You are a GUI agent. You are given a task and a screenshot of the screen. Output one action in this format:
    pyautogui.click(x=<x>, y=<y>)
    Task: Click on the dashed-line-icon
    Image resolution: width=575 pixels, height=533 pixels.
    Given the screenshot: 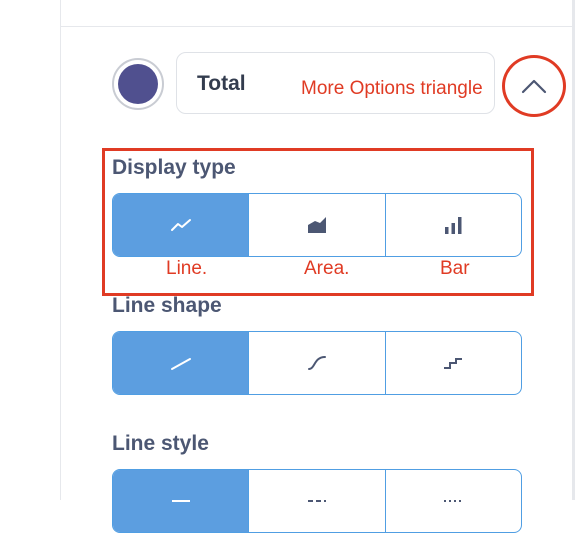 What is the action you would take?
    pyautogui.click(x=316, y=501)
    